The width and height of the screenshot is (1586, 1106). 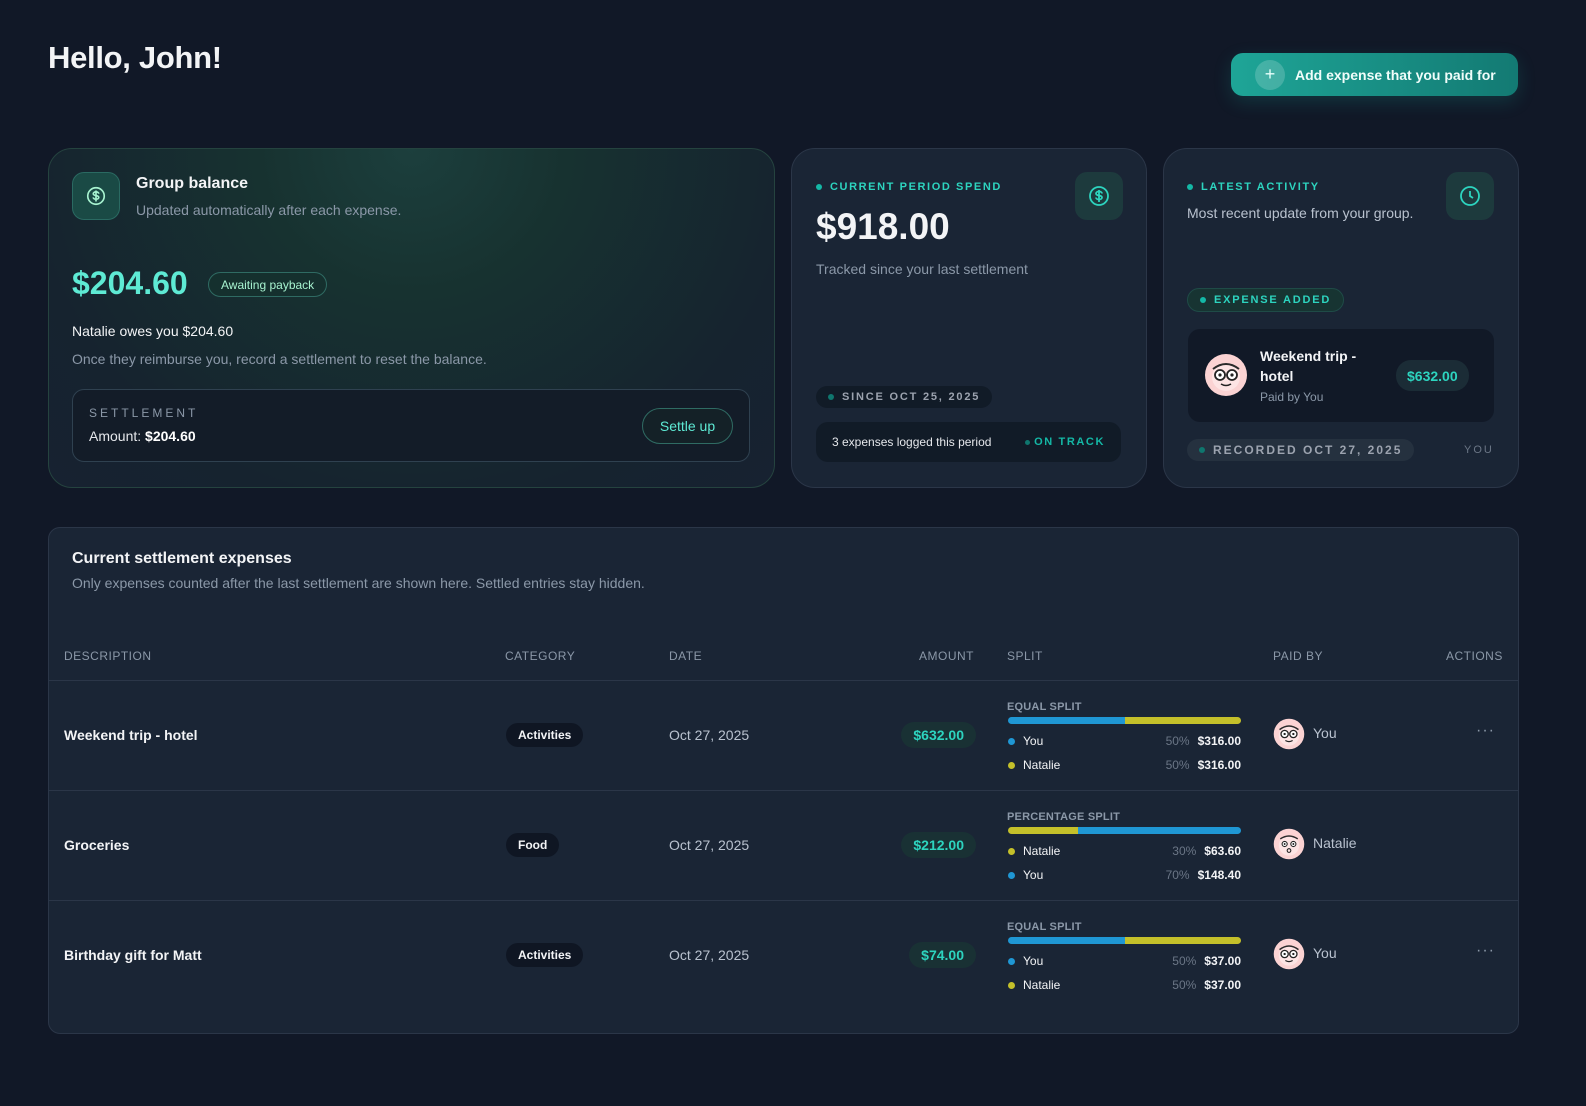 What do you see at coordinates (1124, 875) in the screenshot?
I see `split-share: You 70% $148.40` at bounding box center [1124, 875].